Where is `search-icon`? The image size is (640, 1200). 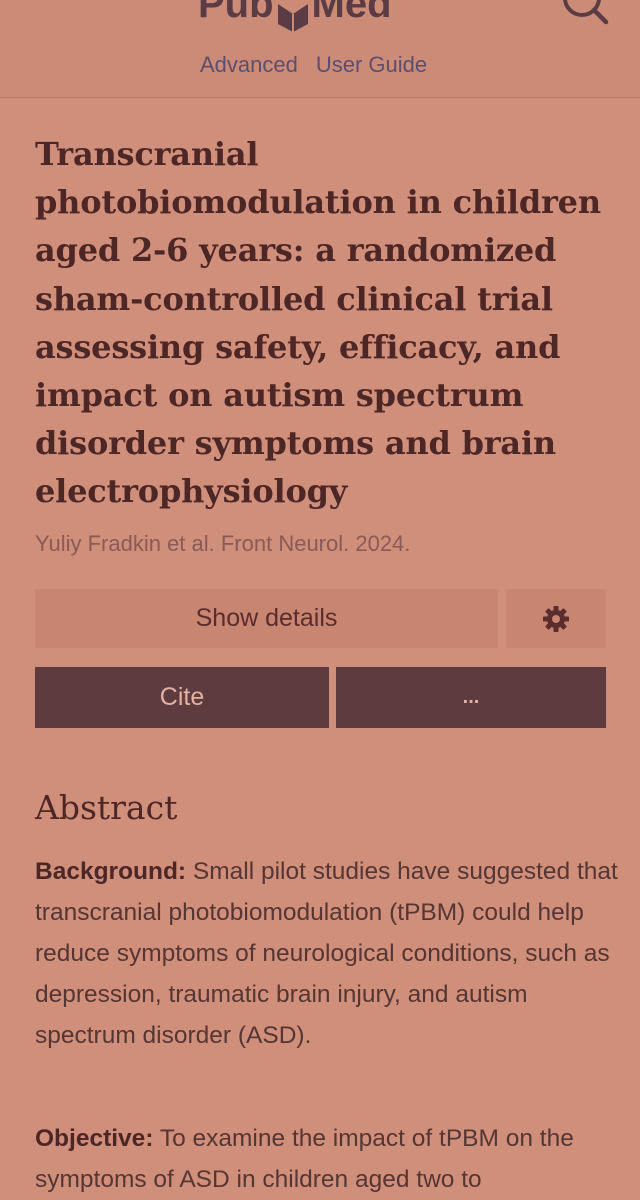
search-icon is located at coordinates (586, 12).